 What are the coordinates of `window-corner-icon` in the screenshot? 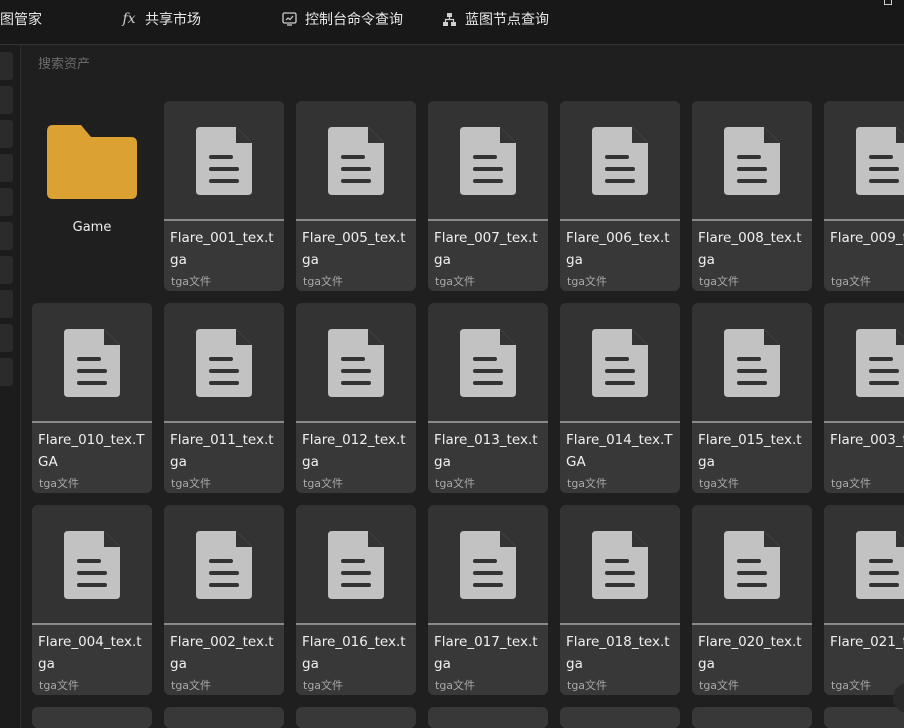 It's located at (888, 2).